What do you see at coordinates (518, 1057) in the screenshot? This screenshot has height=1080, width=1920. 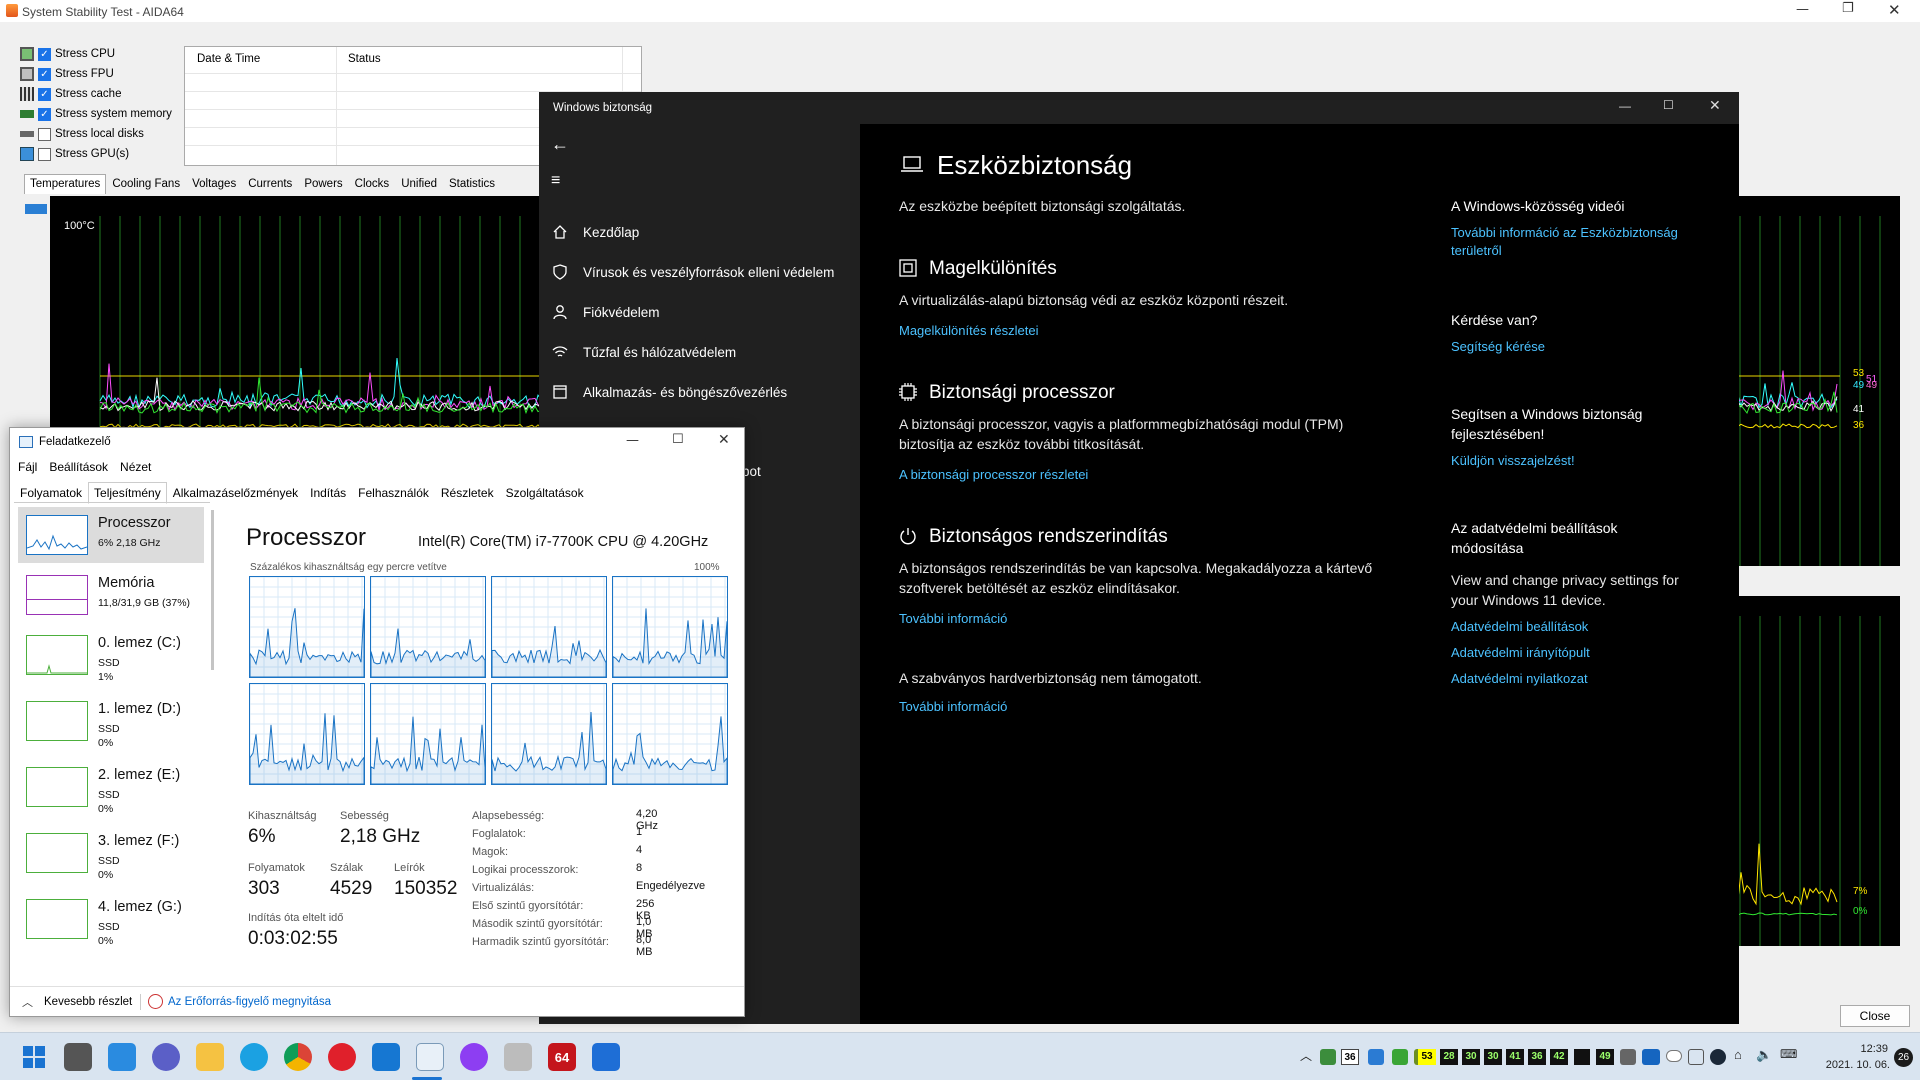 I see `app-icon` at bounding box center [518, 1057].